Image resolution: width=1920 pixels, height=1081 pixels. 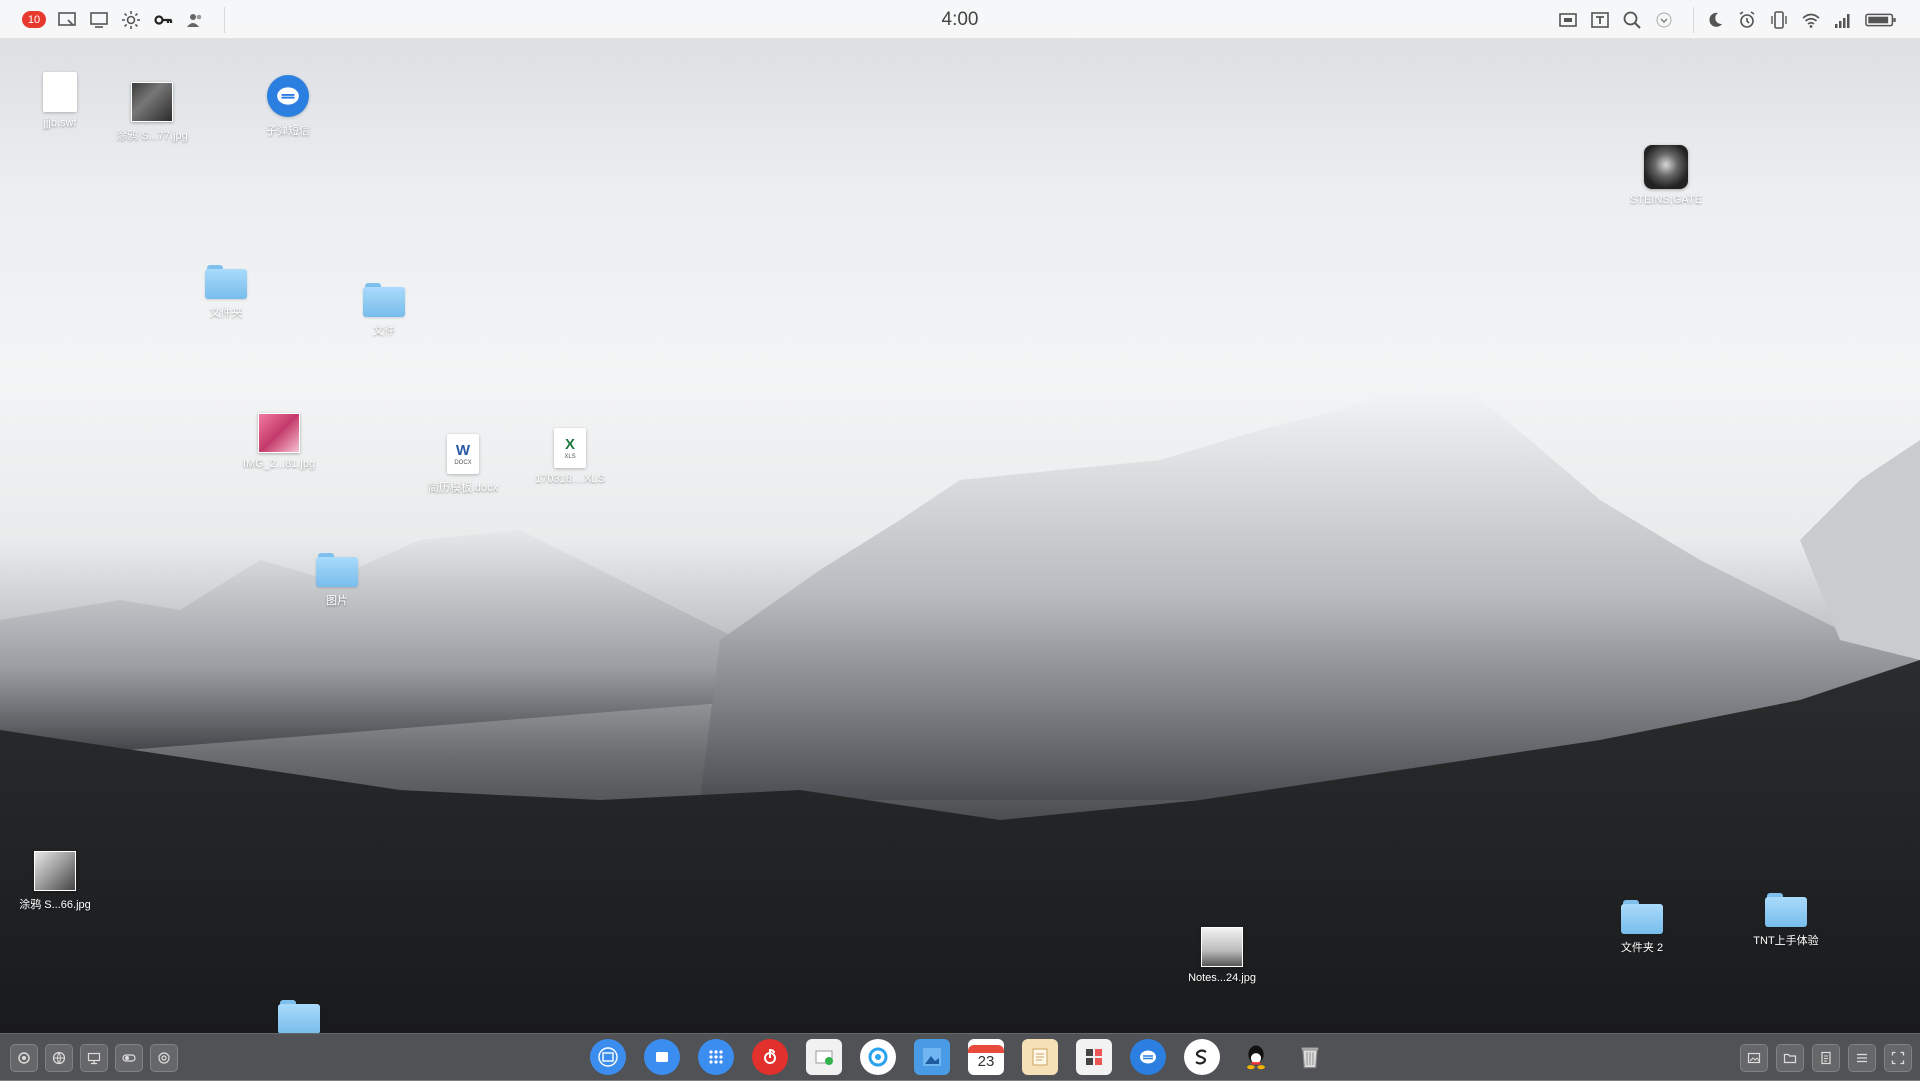 What do you see at coordinates (824, 1057) in the screenshot?
I see `gallery-app-icon` at bounding box center [824, 1057].